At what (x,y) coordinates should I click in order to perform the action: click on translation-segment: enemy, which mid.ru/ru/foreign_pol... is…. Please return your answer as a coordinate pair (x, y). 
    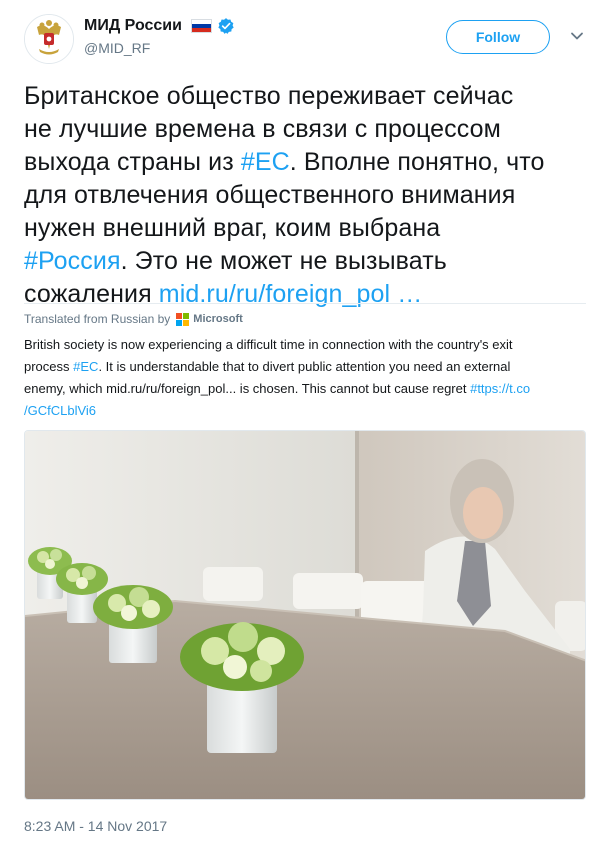
    Looking at the image, I should click on (247, 388).